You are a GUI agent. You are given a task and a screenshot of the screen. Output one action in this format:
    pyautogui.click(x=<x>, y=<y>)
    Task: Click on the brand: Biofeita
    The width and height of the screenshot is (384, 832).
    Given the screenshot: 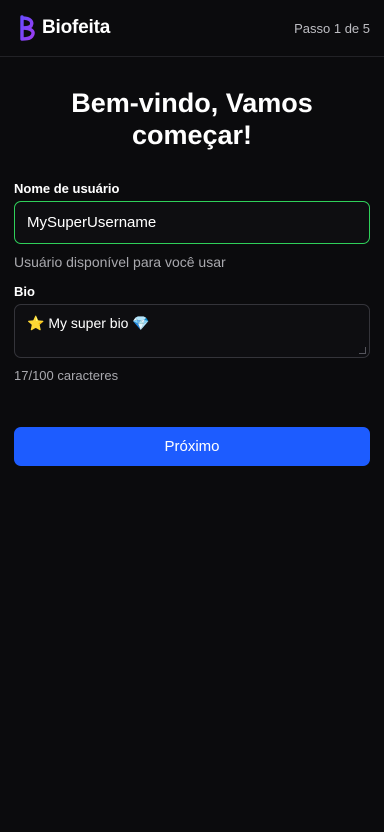 What is the action you would take?
    pyautogui.click(x=63, y=28)
    